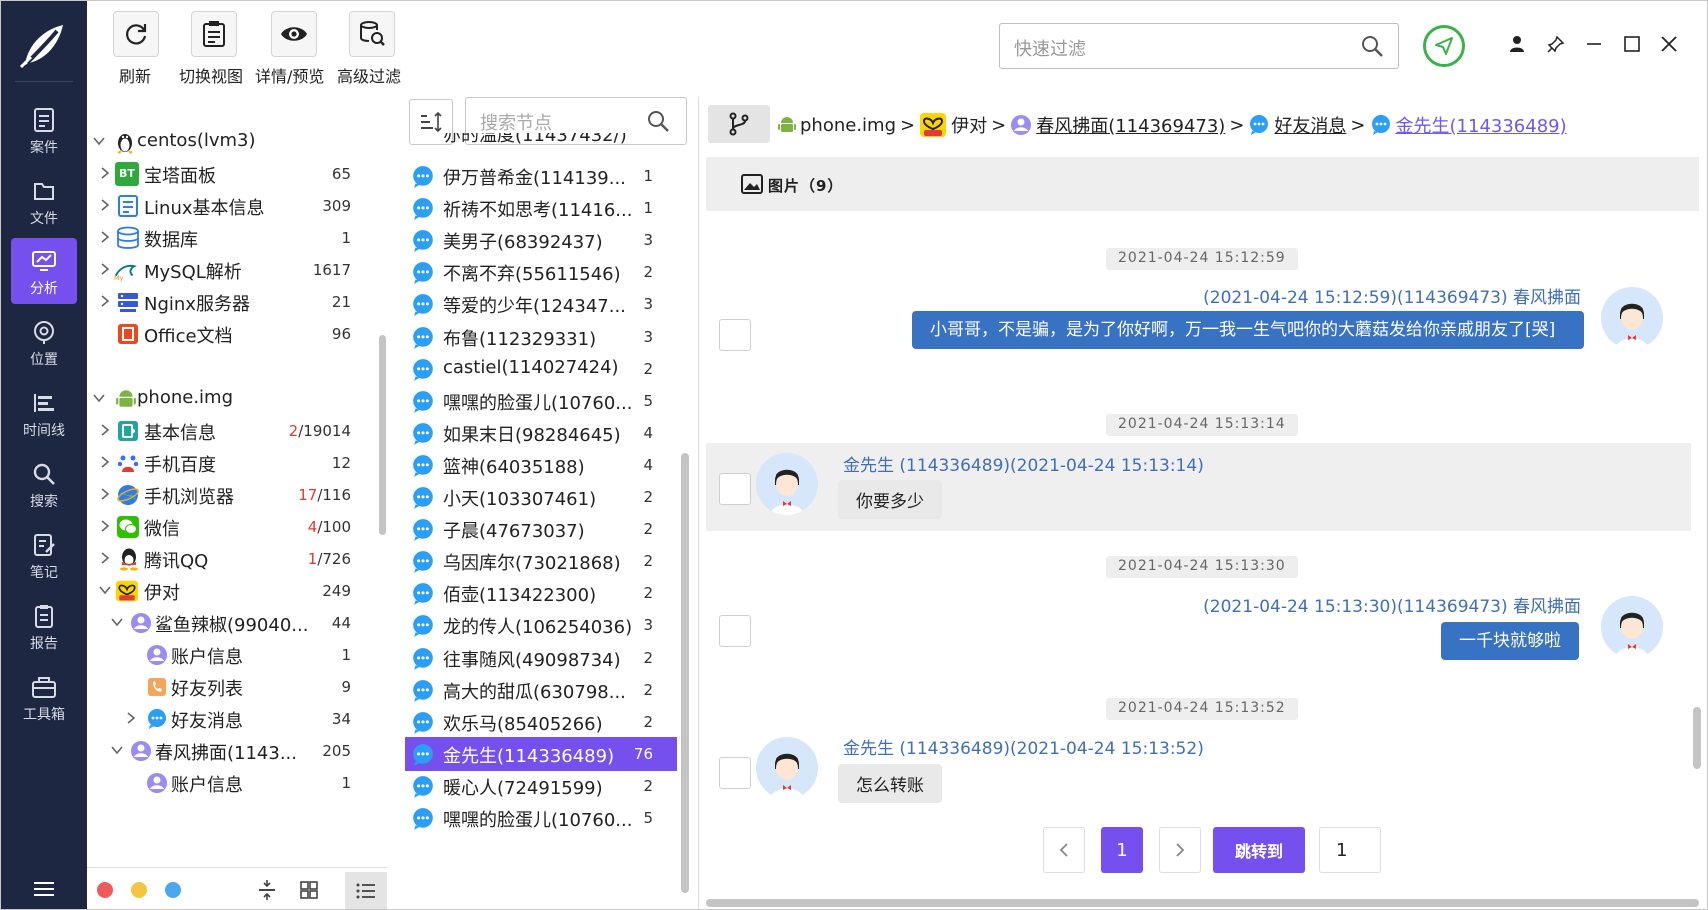  What do you see at coordinates (541, 786) in the screenshot?
I see `list-item: 暖心人(72491599) 2` at bounding box center [541, 786].